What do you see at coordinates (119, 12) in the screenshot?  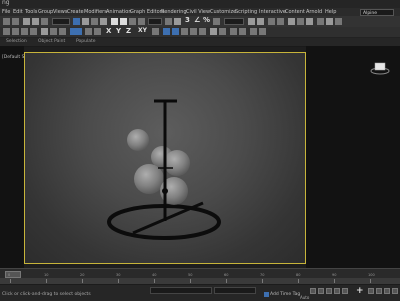 I see `menu-animation: Animation` at bounding box center [119, 12].